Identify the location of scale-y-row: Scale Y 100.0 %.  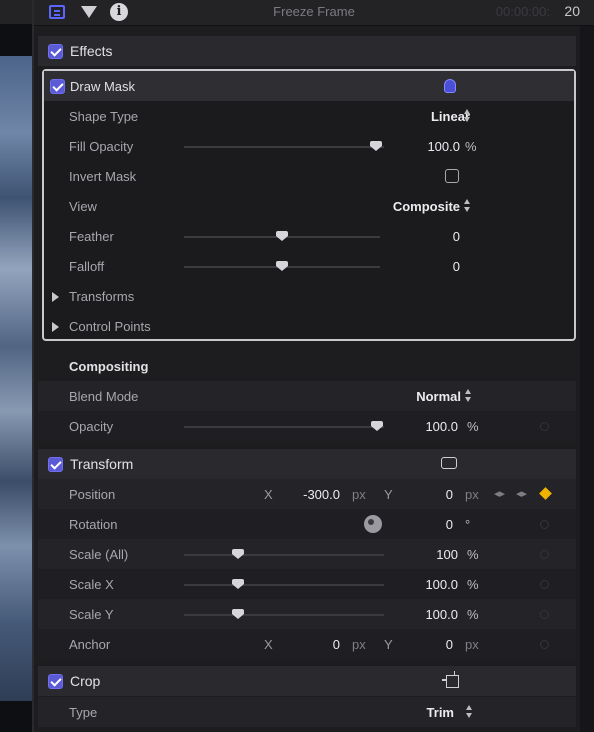
(307, 614).